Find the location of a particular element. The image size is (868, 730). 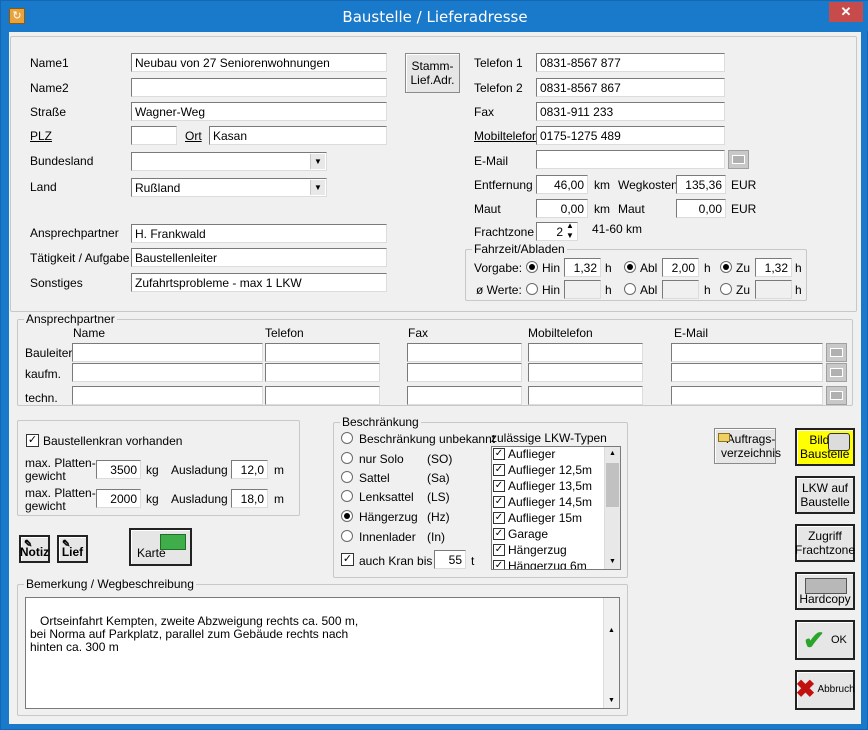

max-gewicht-2-field: 2000 is located at coordinates (118, 498).